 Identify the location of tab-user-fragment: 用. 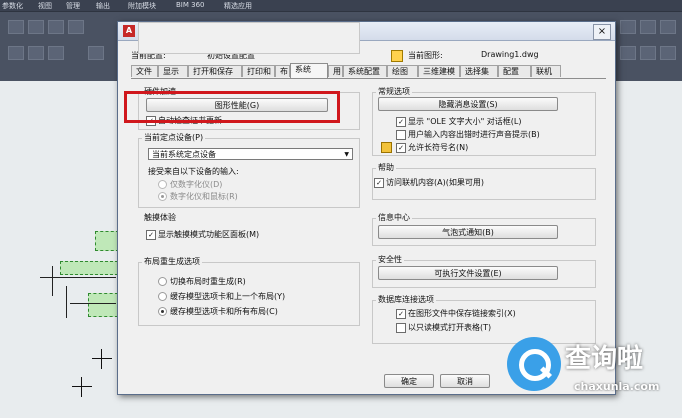
(335, 71).